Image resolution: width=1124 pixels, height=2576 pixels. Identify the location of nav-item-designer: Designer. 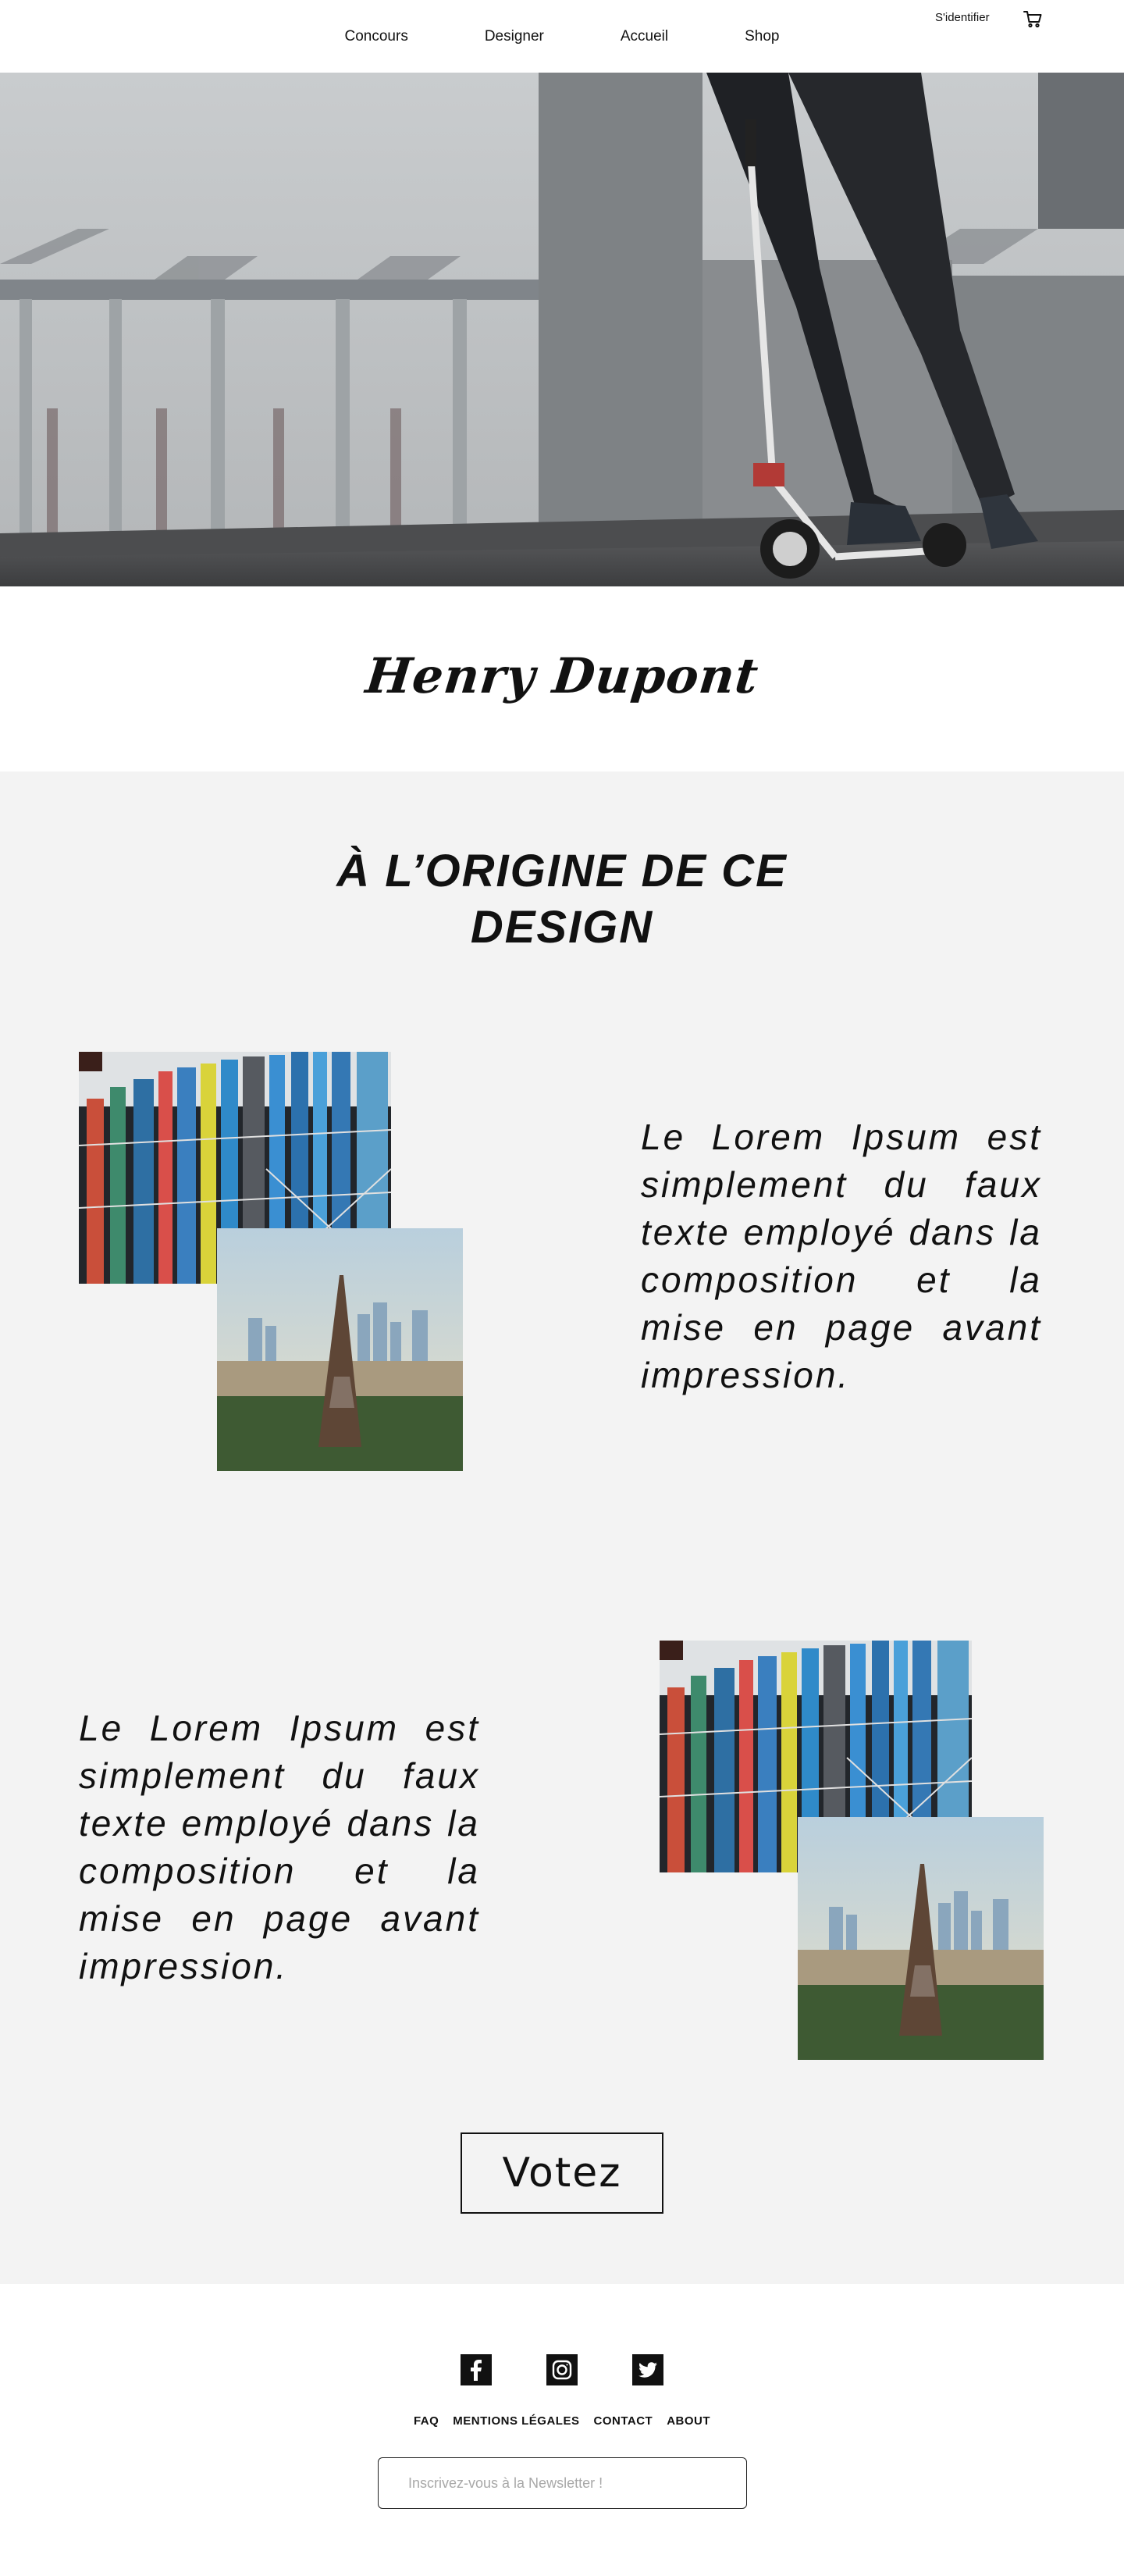
(514, 36).